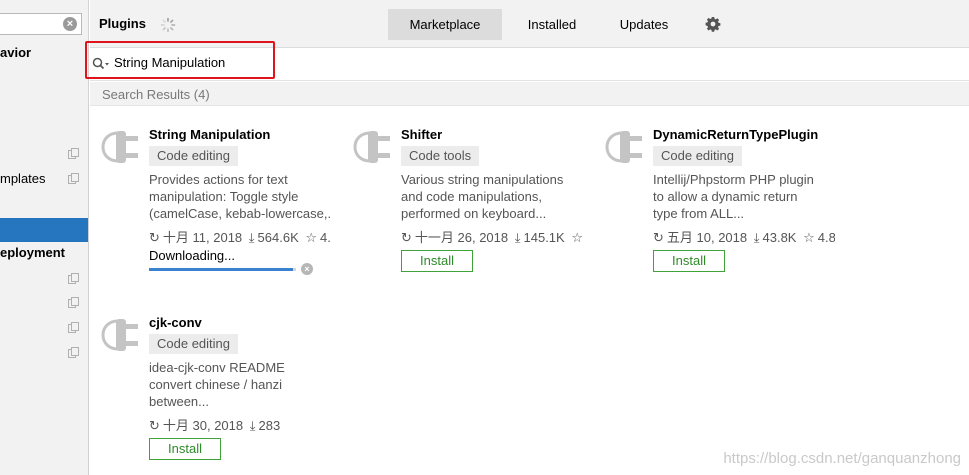 This screenshot has width=969, height=475. Describe the element at coordinates (122, 23) in the screenshot. I see `page-title: Plugins` at that location.